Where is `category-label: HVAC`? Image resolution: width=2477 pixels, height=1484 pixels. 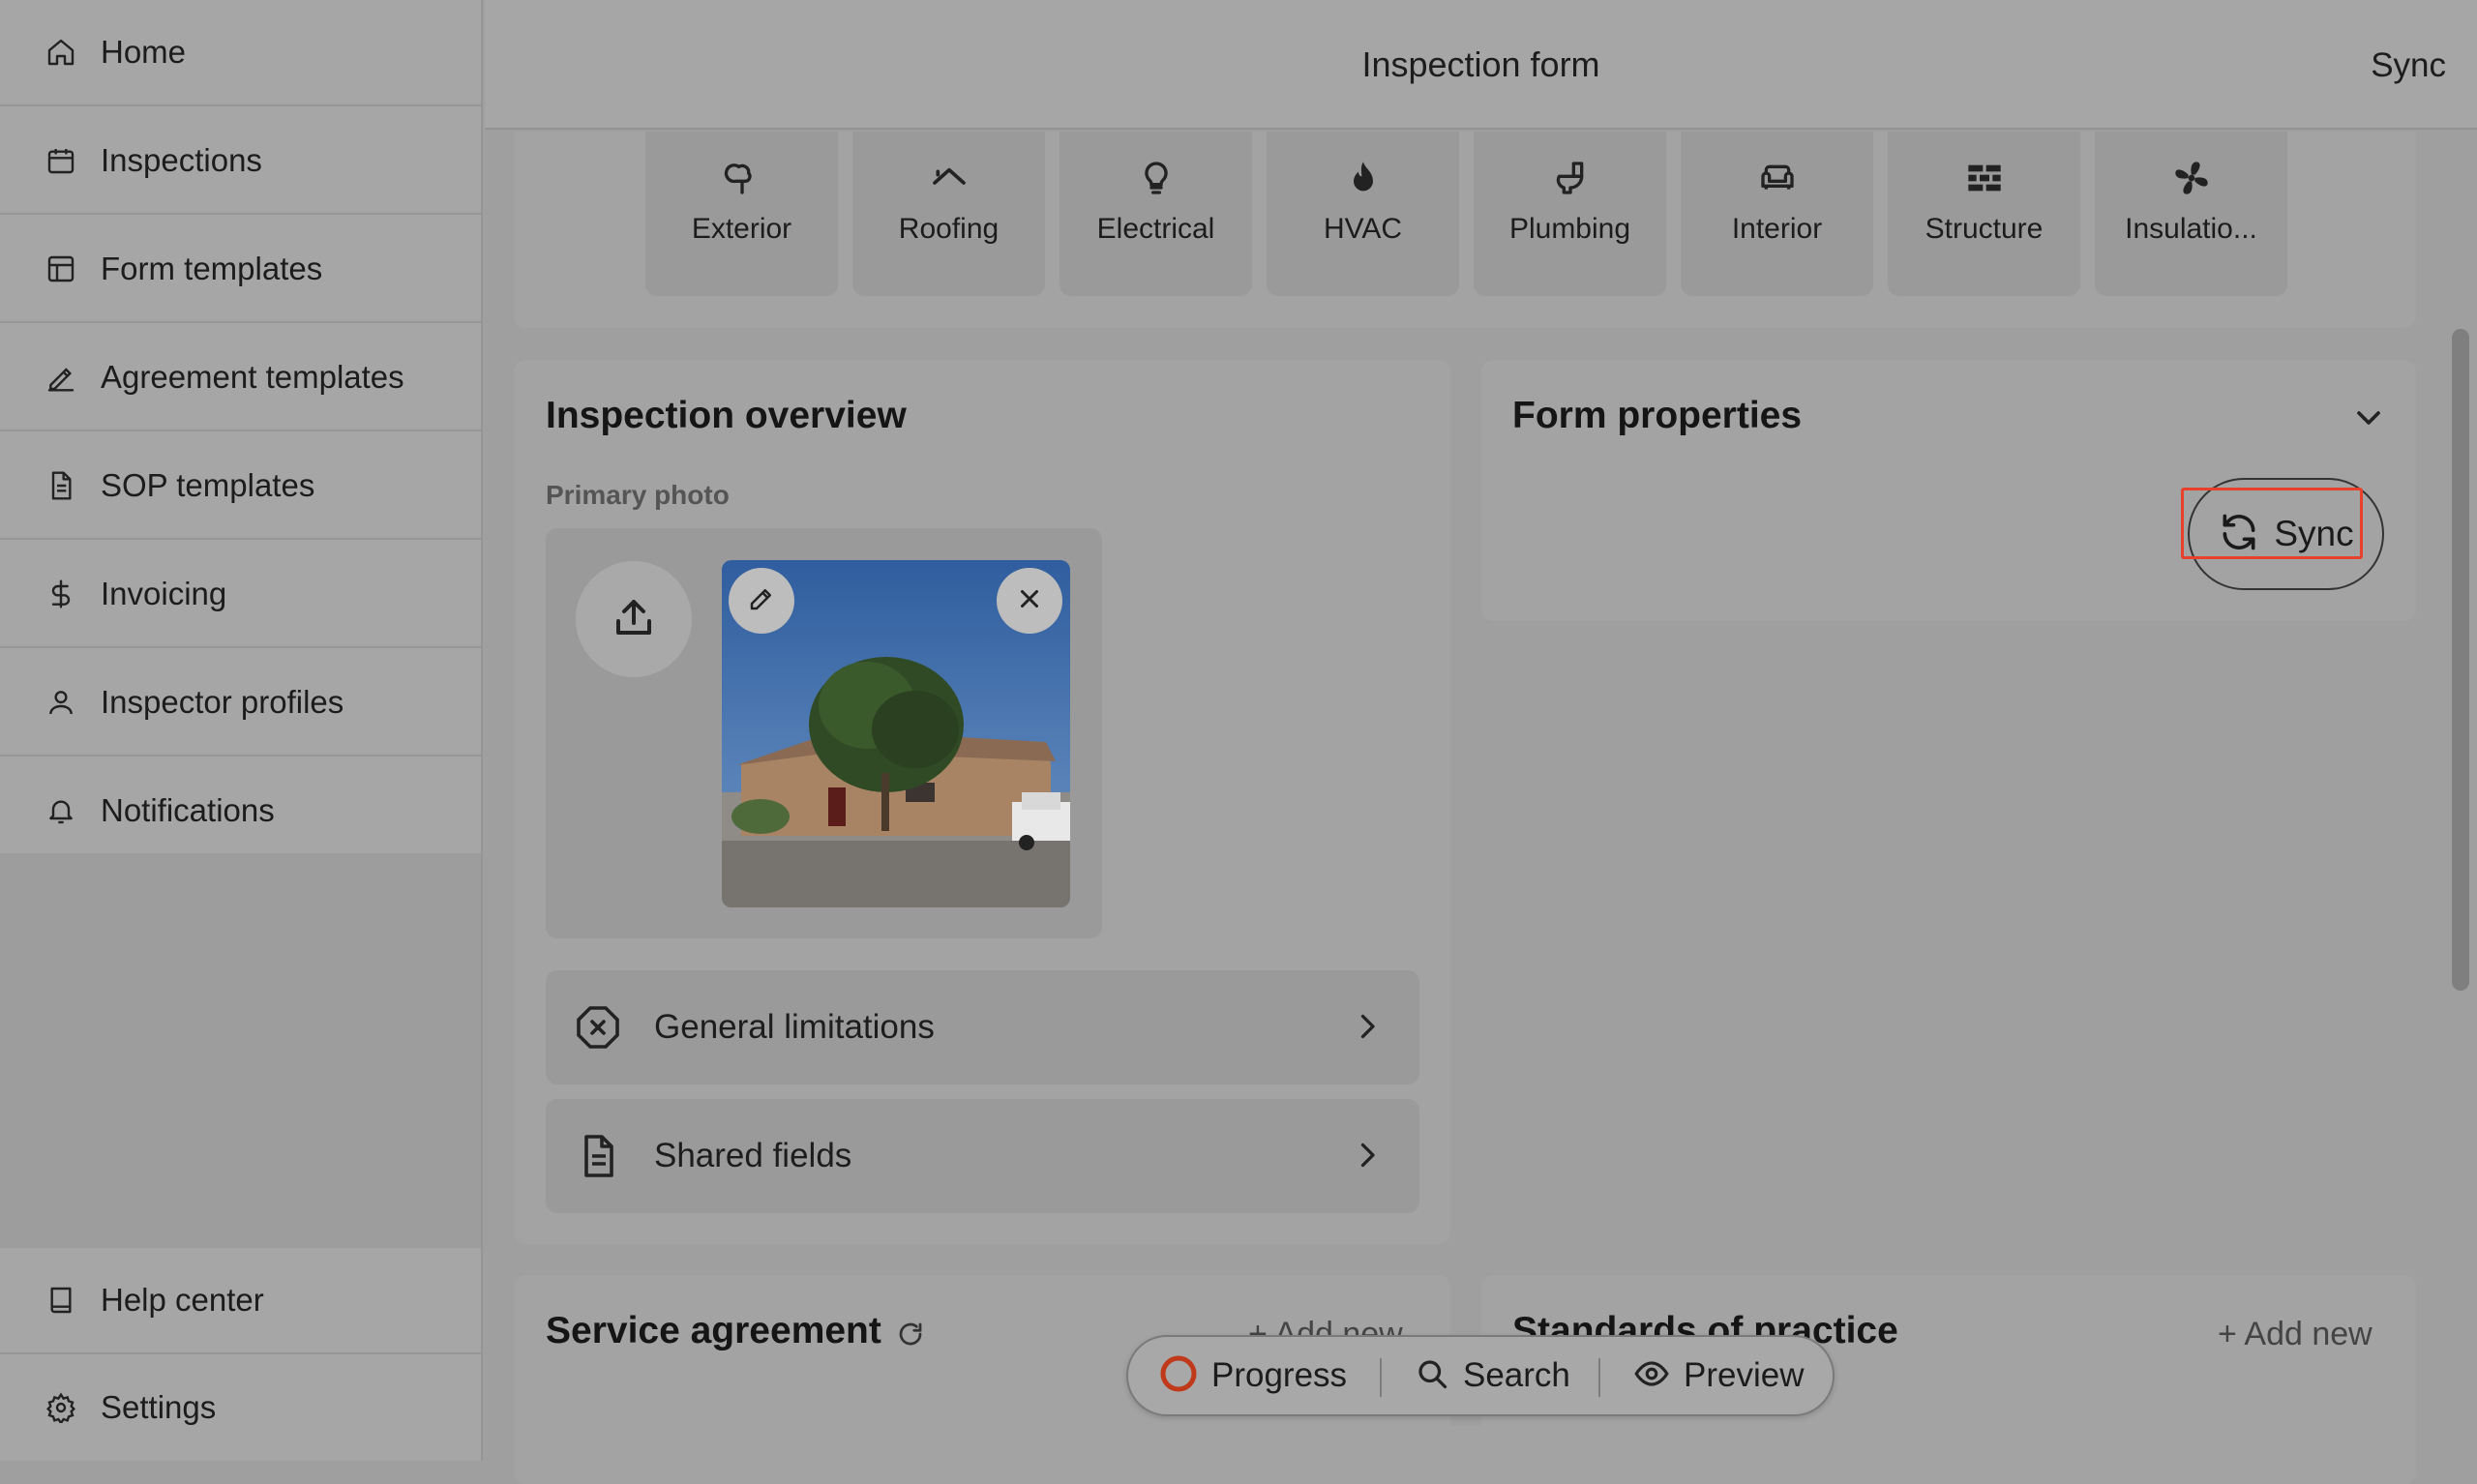
category-label: HVAC is located at coordinates (1363, 229).